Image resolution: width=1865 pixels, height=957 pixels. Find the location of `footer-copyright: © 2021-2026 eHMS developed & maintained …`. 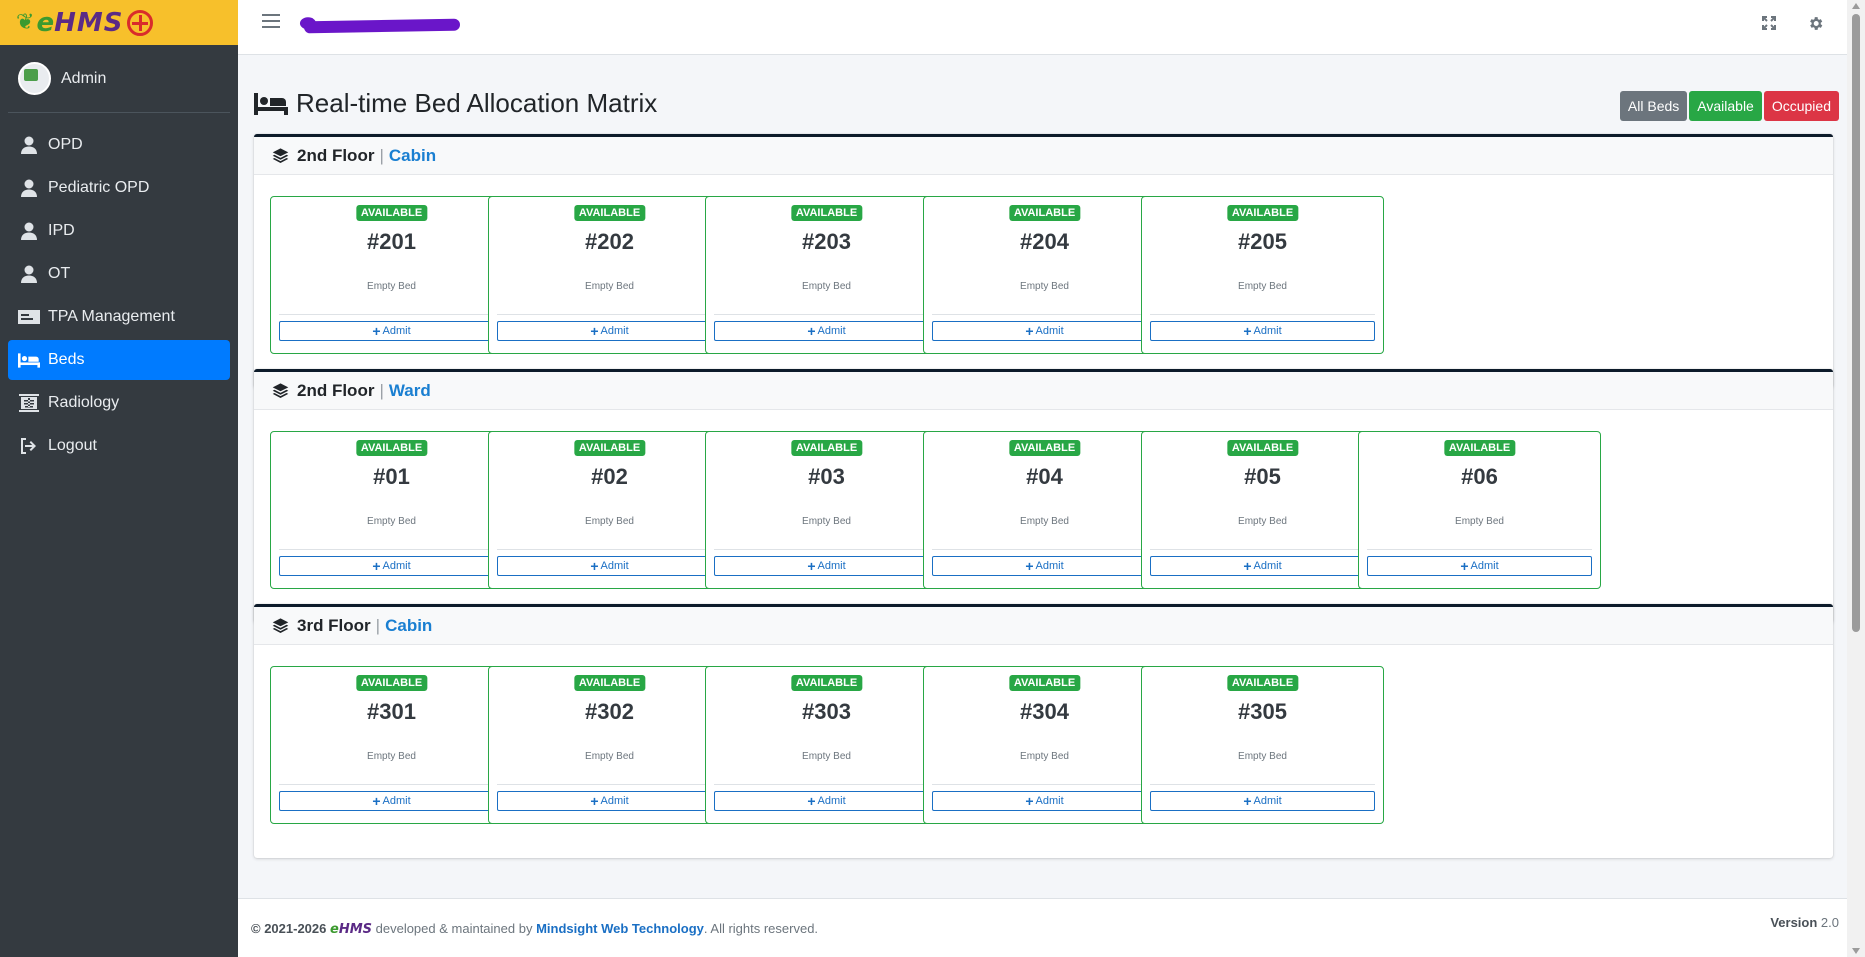

footer-copyright: © 2021-2026 eHMS developed & maintained … is located at coordinates (534, 929).